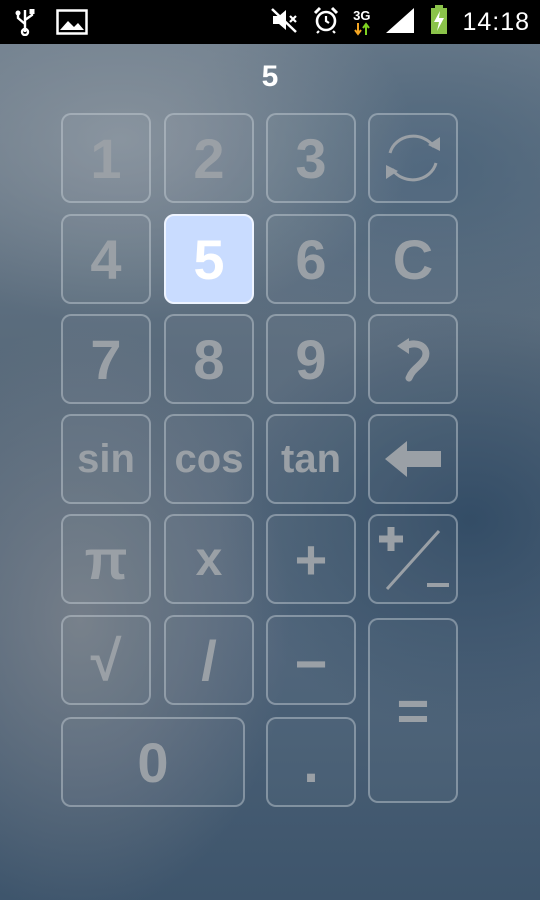  I want to click on rotate-button, so click(413, 158).